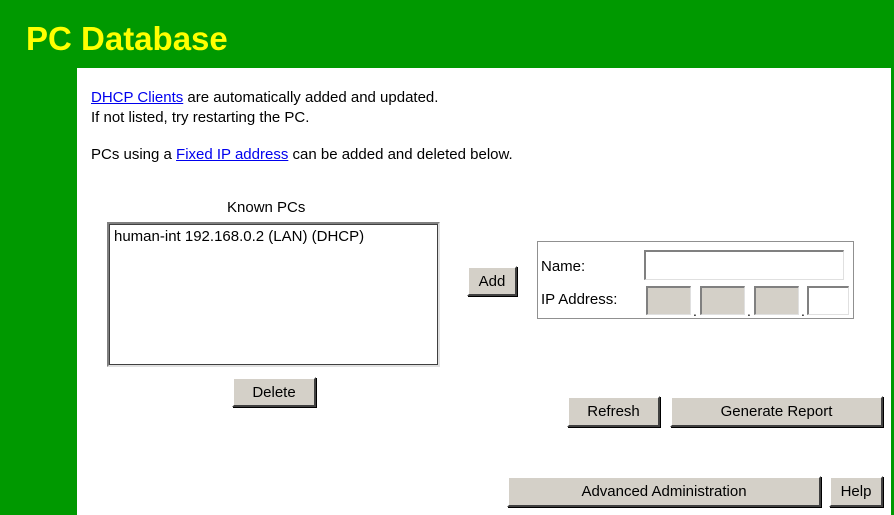 The width and height of the screenshot is (894, 515). What do you see at coordinates (274, 392) in the screenshot?
I see `delete-button: Delete` at bounding box center [274, 392].